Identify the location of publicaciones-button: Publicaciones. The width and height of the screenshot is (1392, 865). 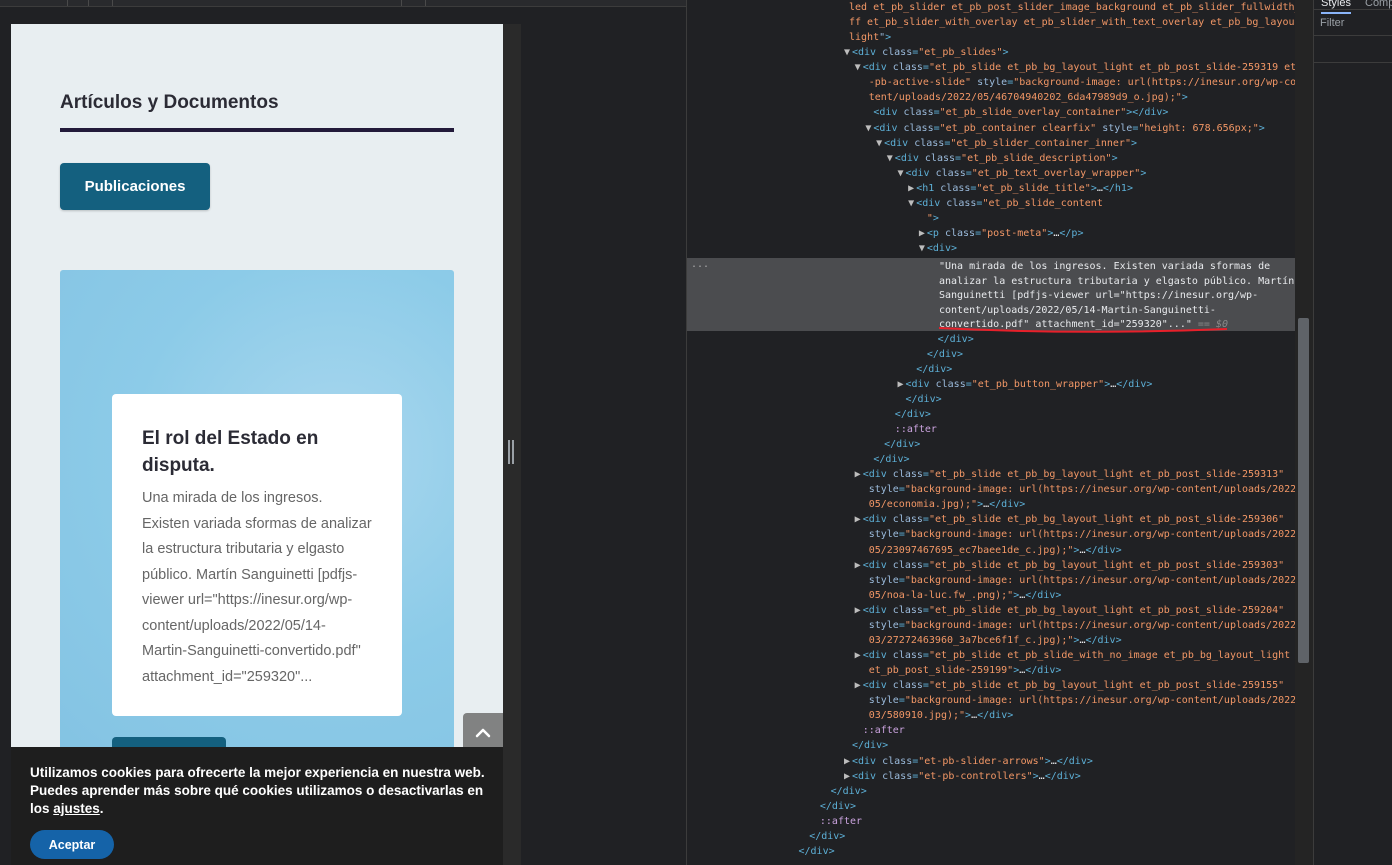
(135, 186).